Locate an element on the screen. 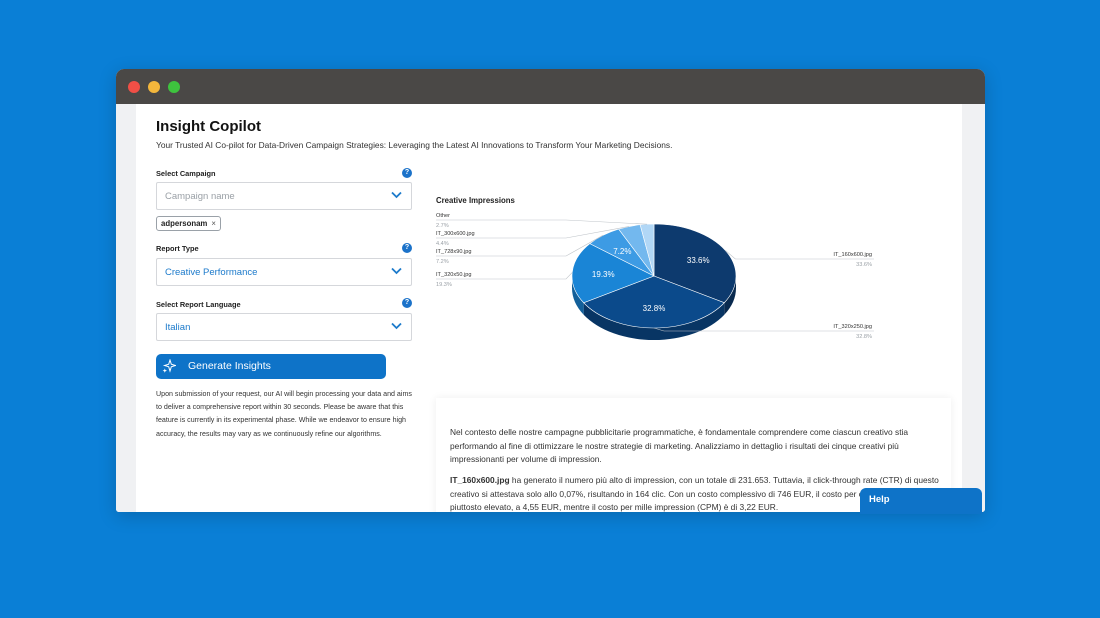 This screenshot has width=1100, height=618. legend-name-other: Other is located at coordinates (443, 216).